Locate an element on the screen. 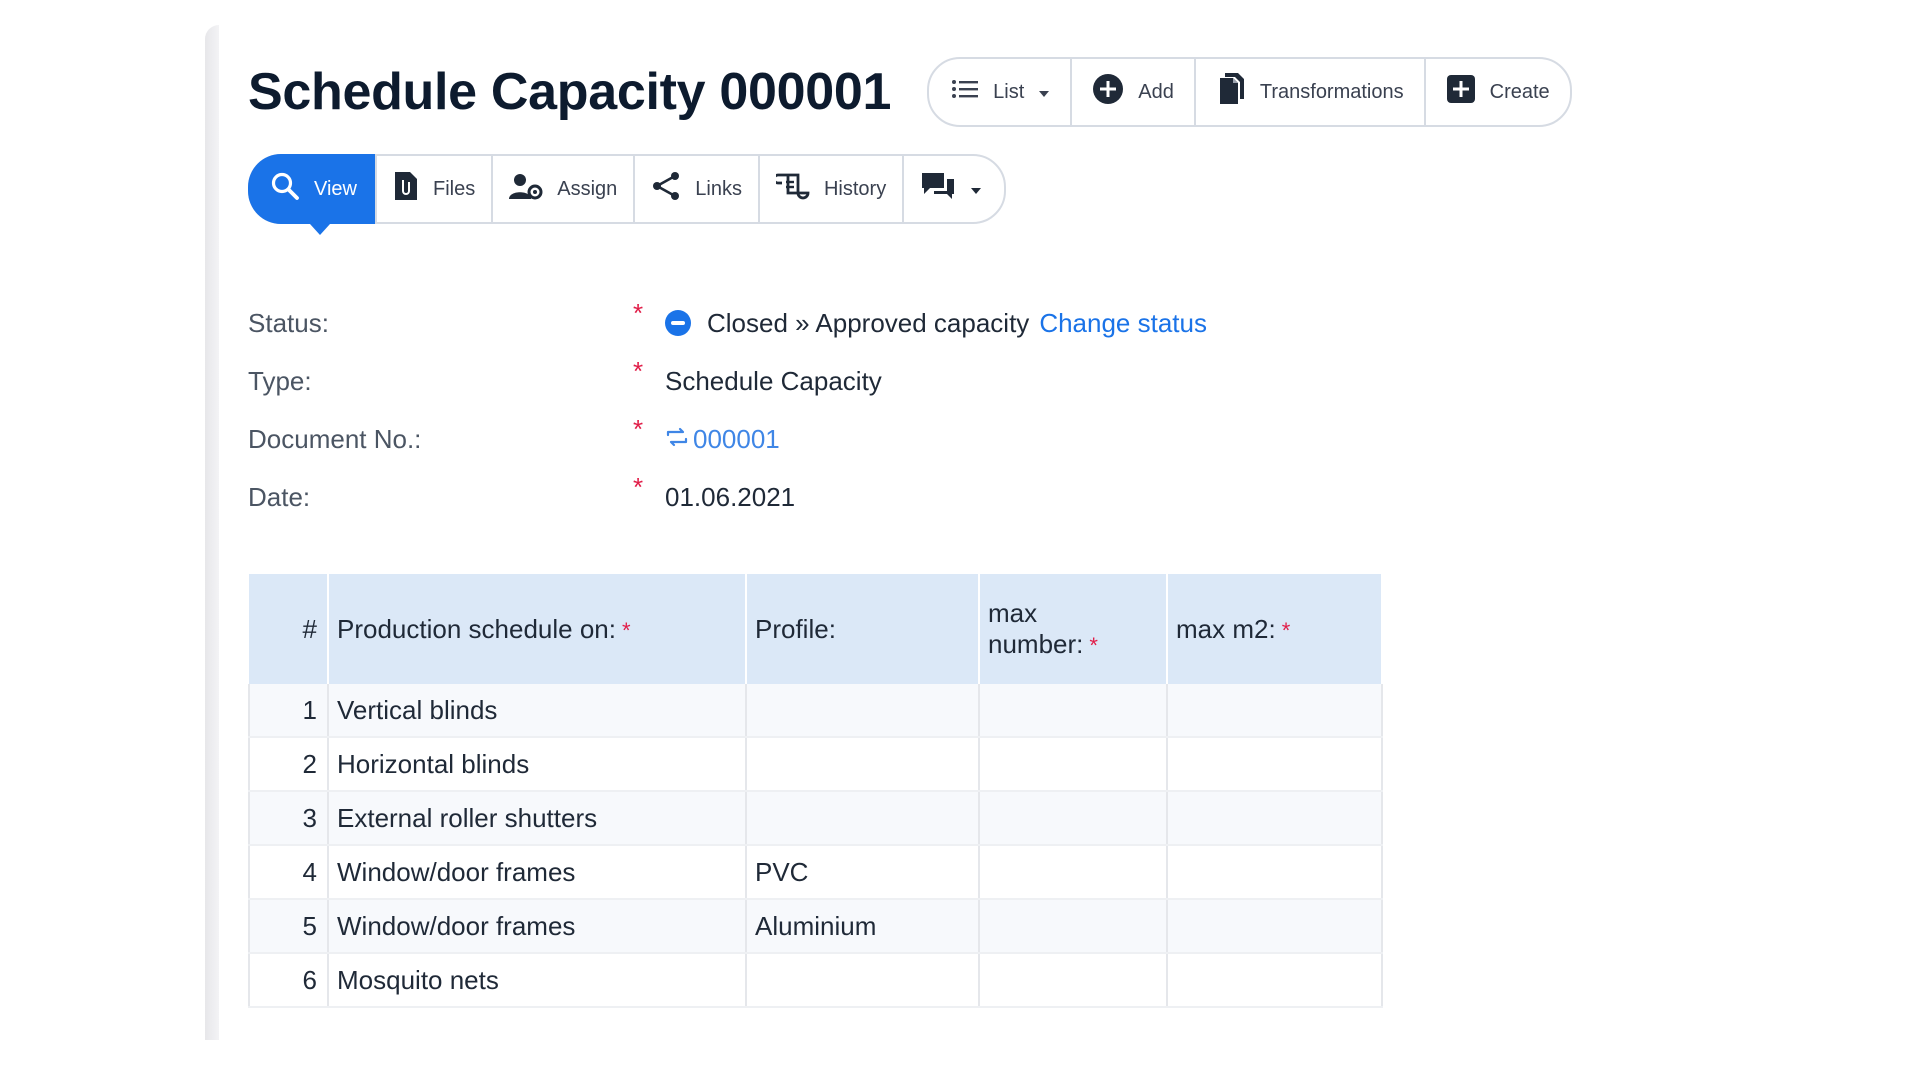 This screenshot has height=1080, width=1920. table-row: 5 Window/door frames Aluminium is located at coordinates (815, 926).